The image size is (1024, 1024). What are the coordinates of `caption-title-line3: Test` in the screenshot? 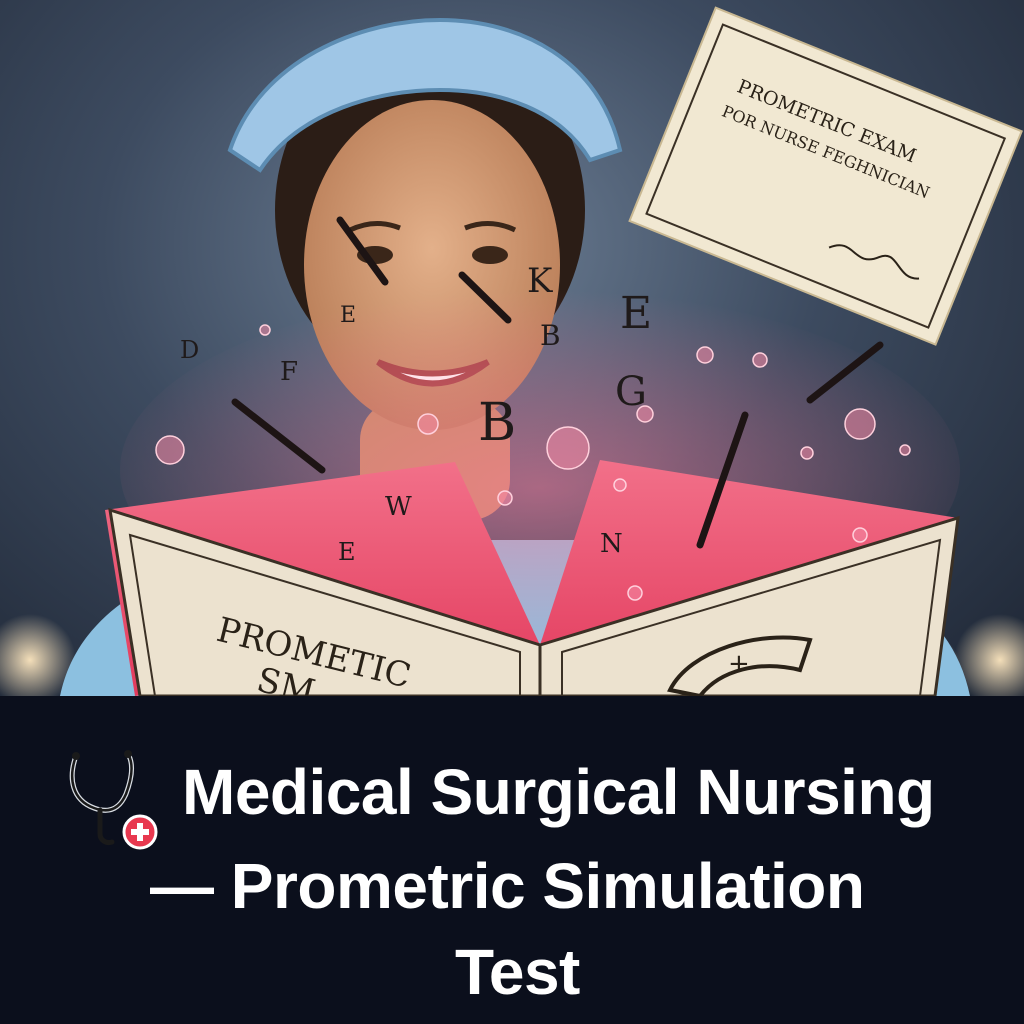 It's located at (517, 972).